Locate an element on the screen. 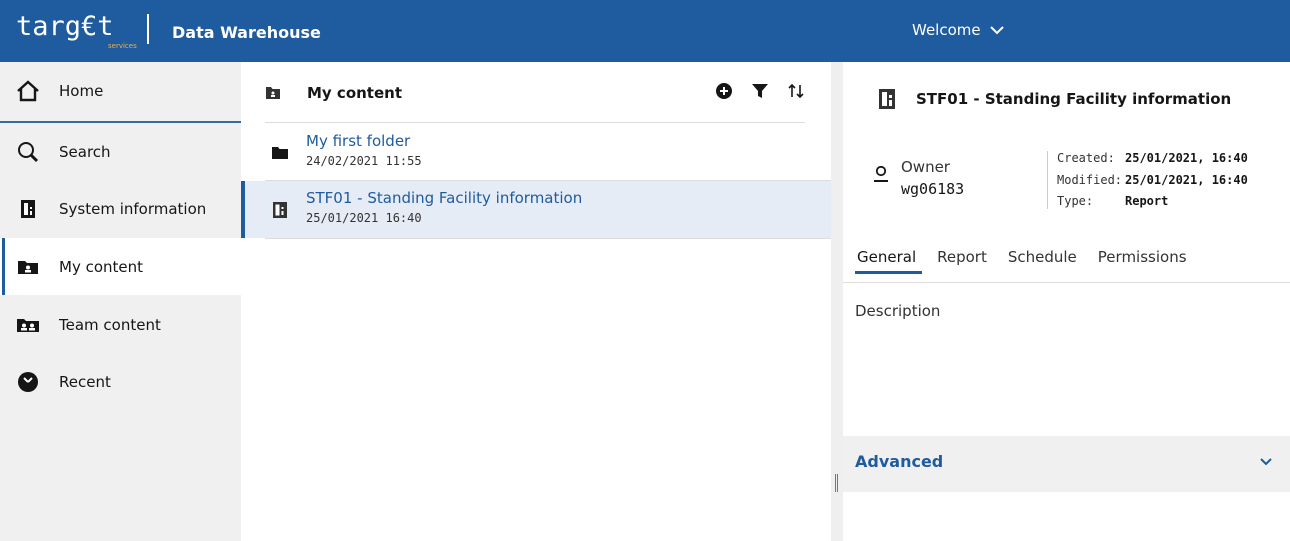 The image size is (1290, 541). list-item-name: My first folder is located at coordinates (358, 141).